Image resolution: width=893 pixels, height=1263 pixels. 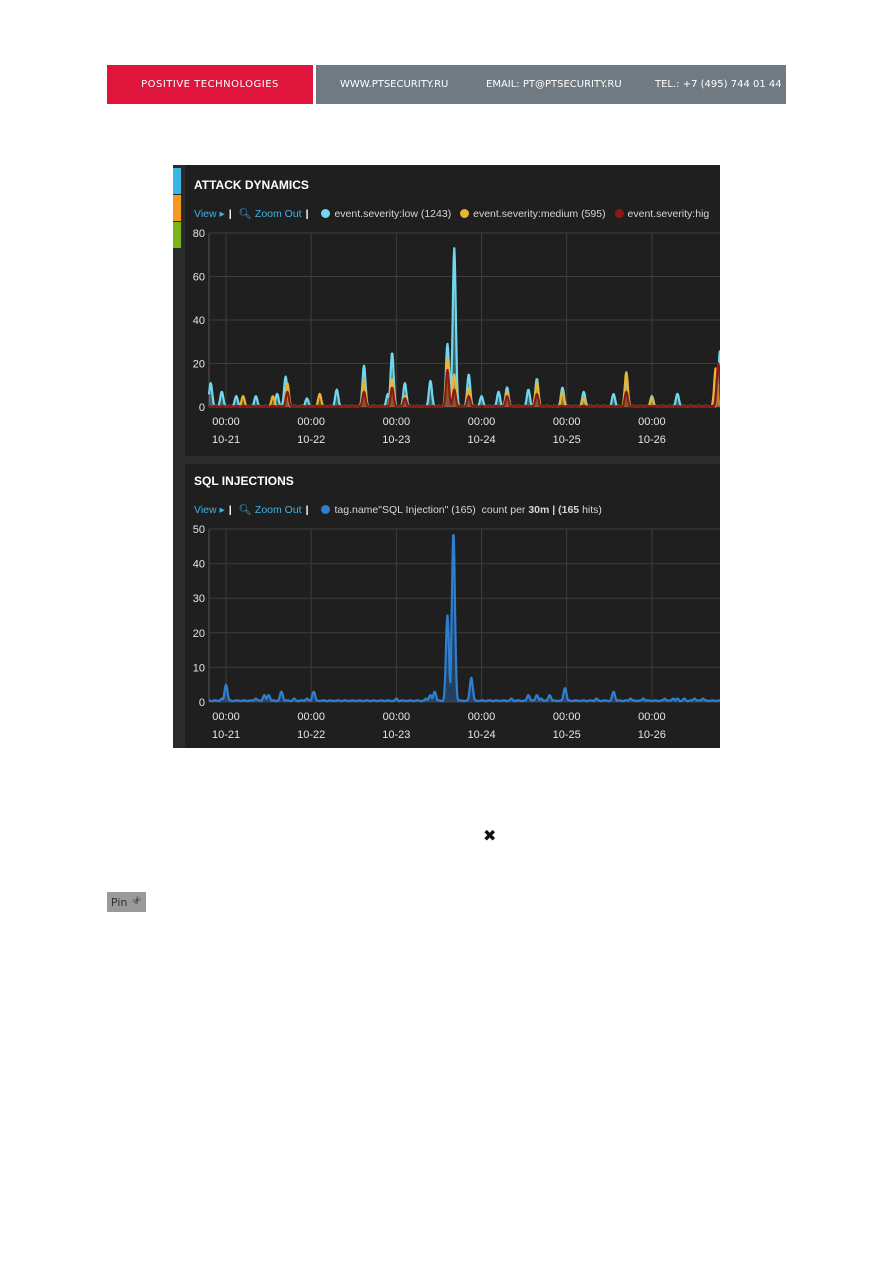 I want to click on brand-logo: POSITIVE TECHNOLOGIES, so click(x=210, y=84).